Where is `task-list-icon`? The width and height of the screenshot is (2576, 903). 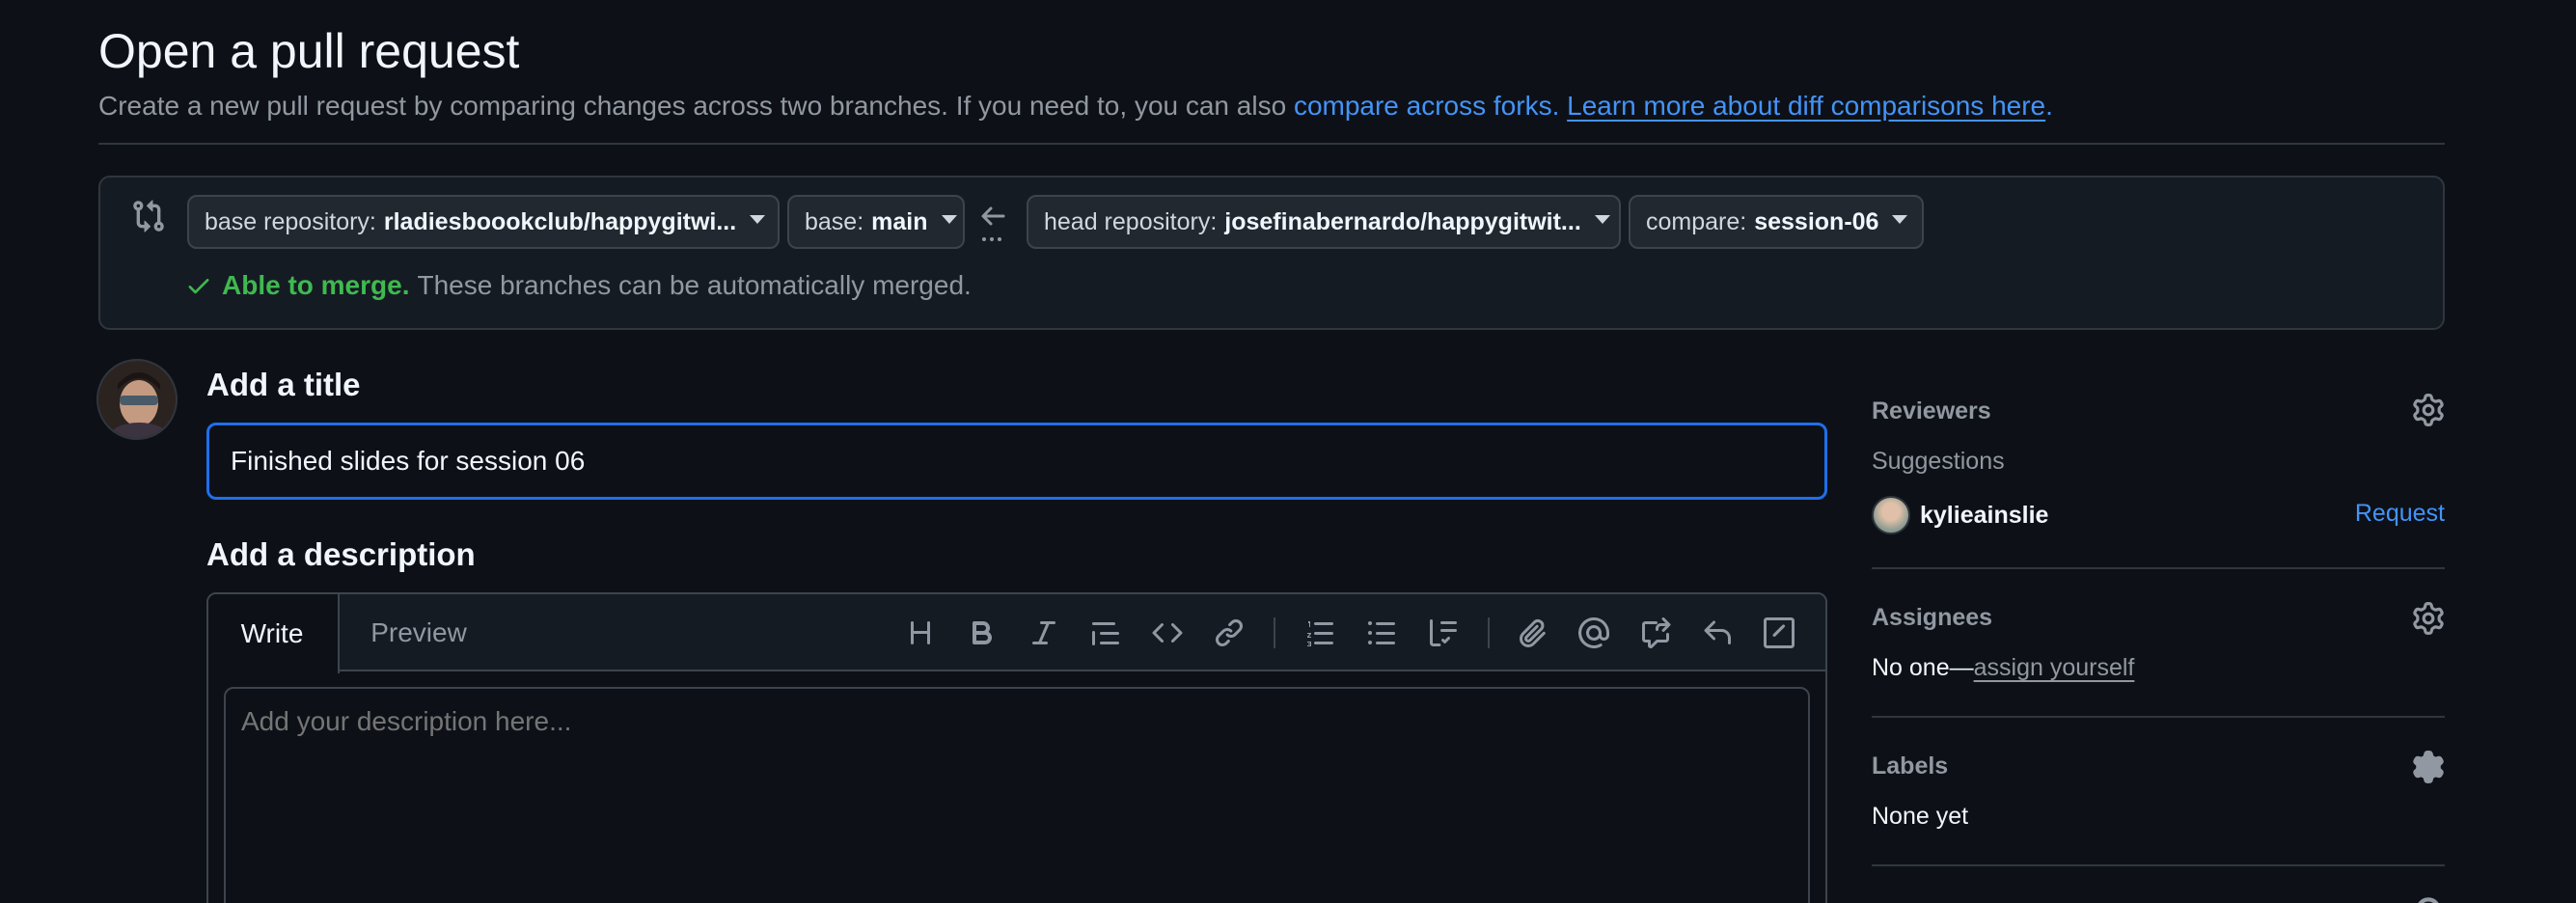 task-list-icon is located at coordinates (1444, 633).